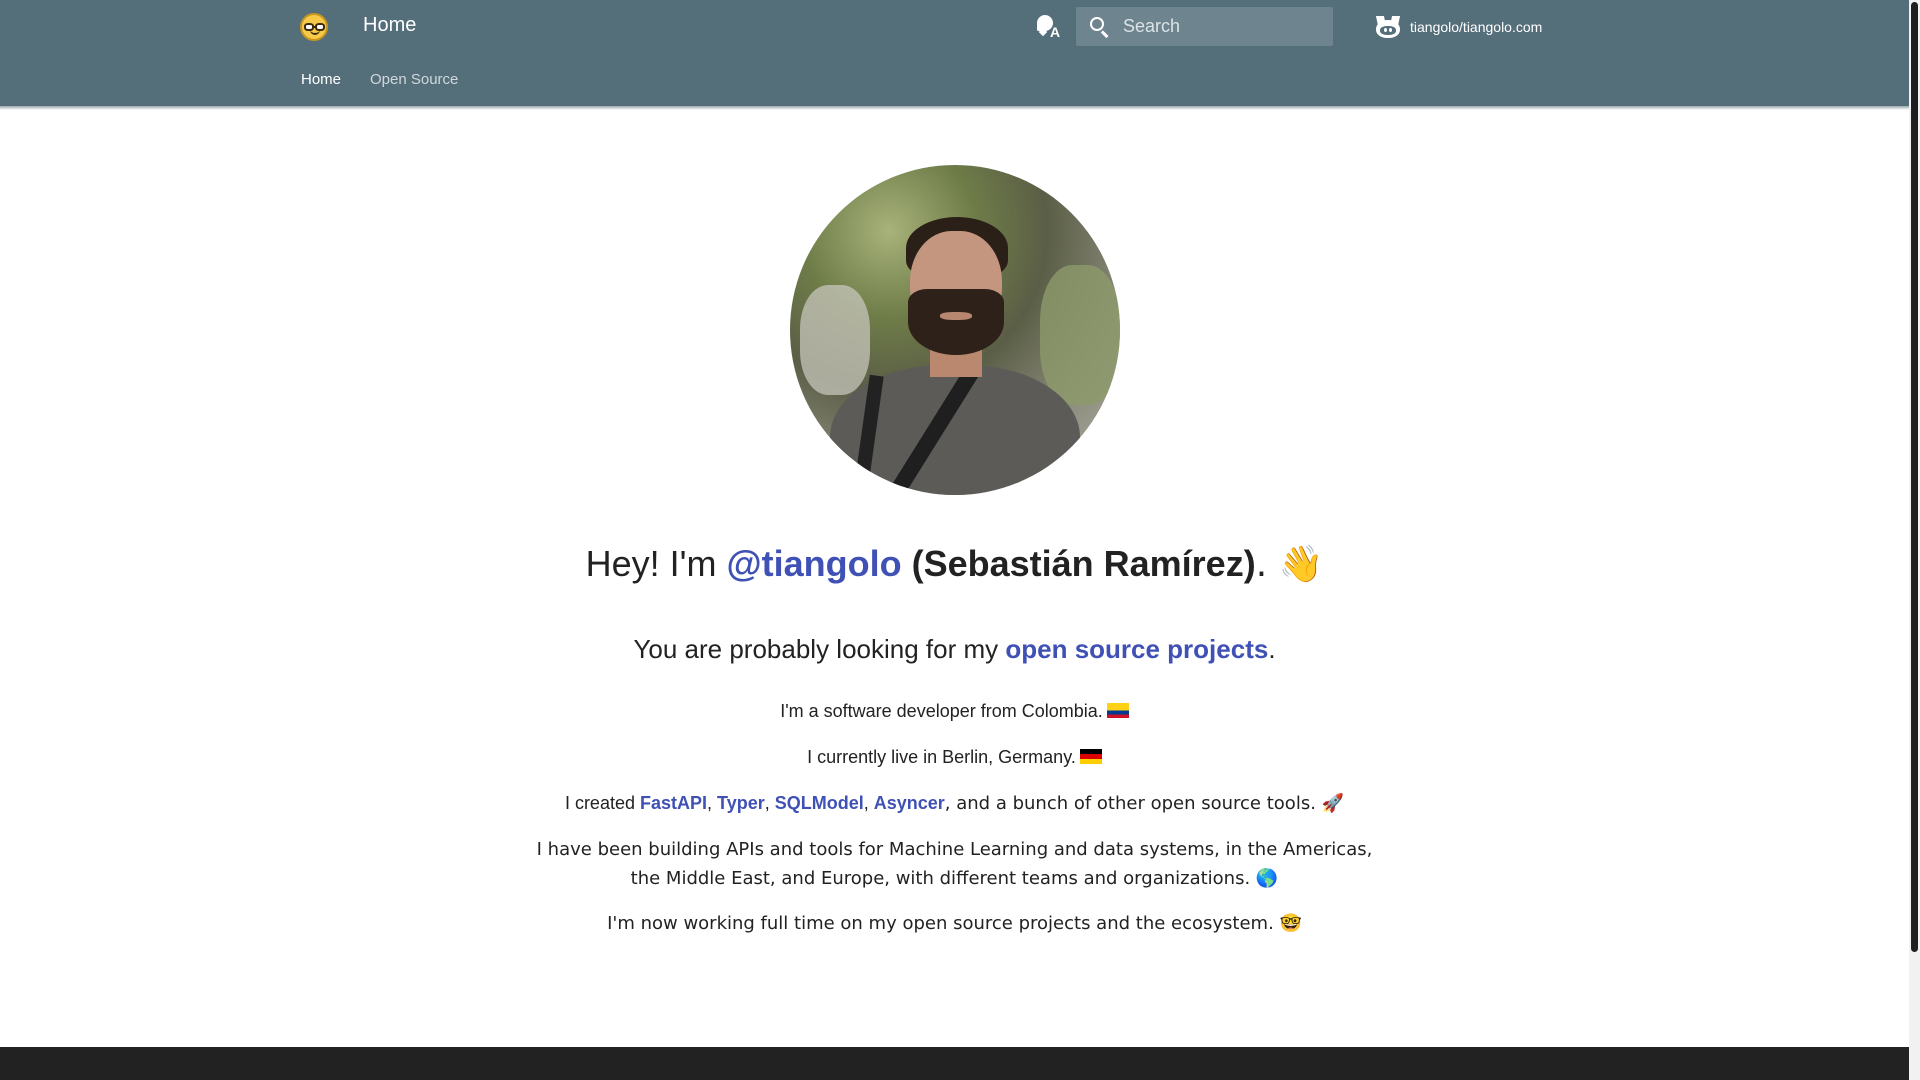 This screenshot has width=1920, height=1080. Describe the element at coordinates (941, 711) in the screenshot. I see `bio-colombia-text: I'm a software developer from Colombia.` at that location.